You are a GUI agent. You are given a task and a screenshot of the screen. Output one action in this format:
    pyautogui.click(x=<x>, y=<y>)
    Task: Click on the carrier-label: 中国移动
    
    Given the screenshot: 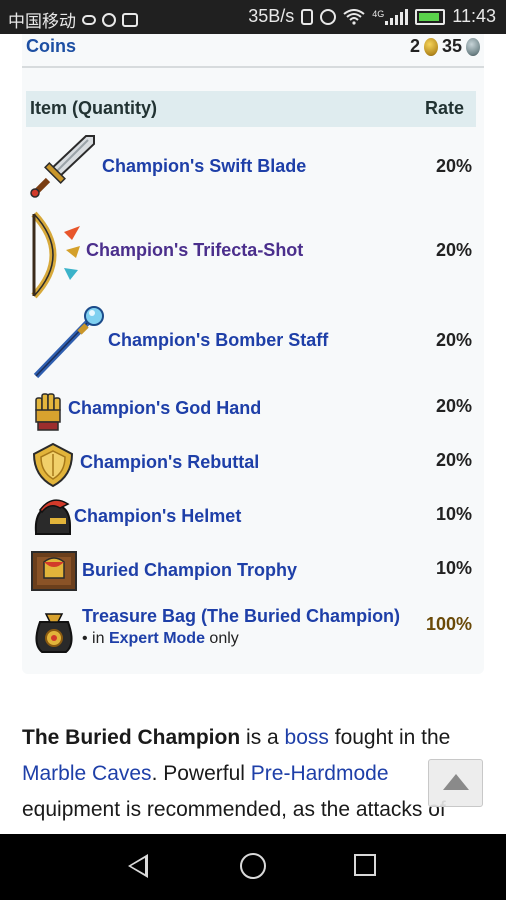 What is the action you would take?
    pyautogui.click(x=42, y=21)
    